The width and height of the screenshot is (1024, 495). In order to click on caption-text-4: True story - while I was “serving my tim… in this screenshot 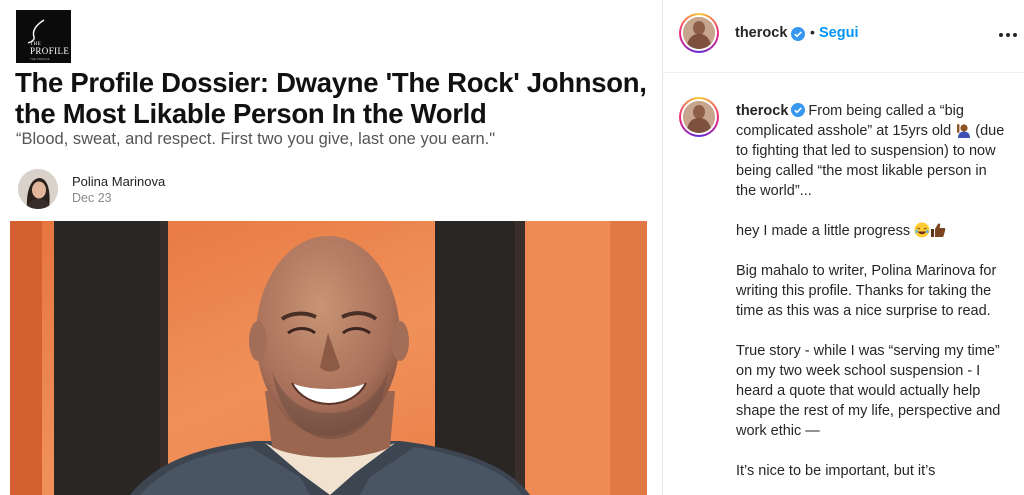, I will do `click(868, 391)`.